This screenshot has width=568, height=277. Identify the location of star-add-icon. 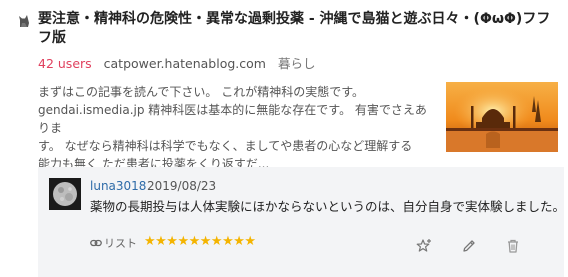
(424, 246).